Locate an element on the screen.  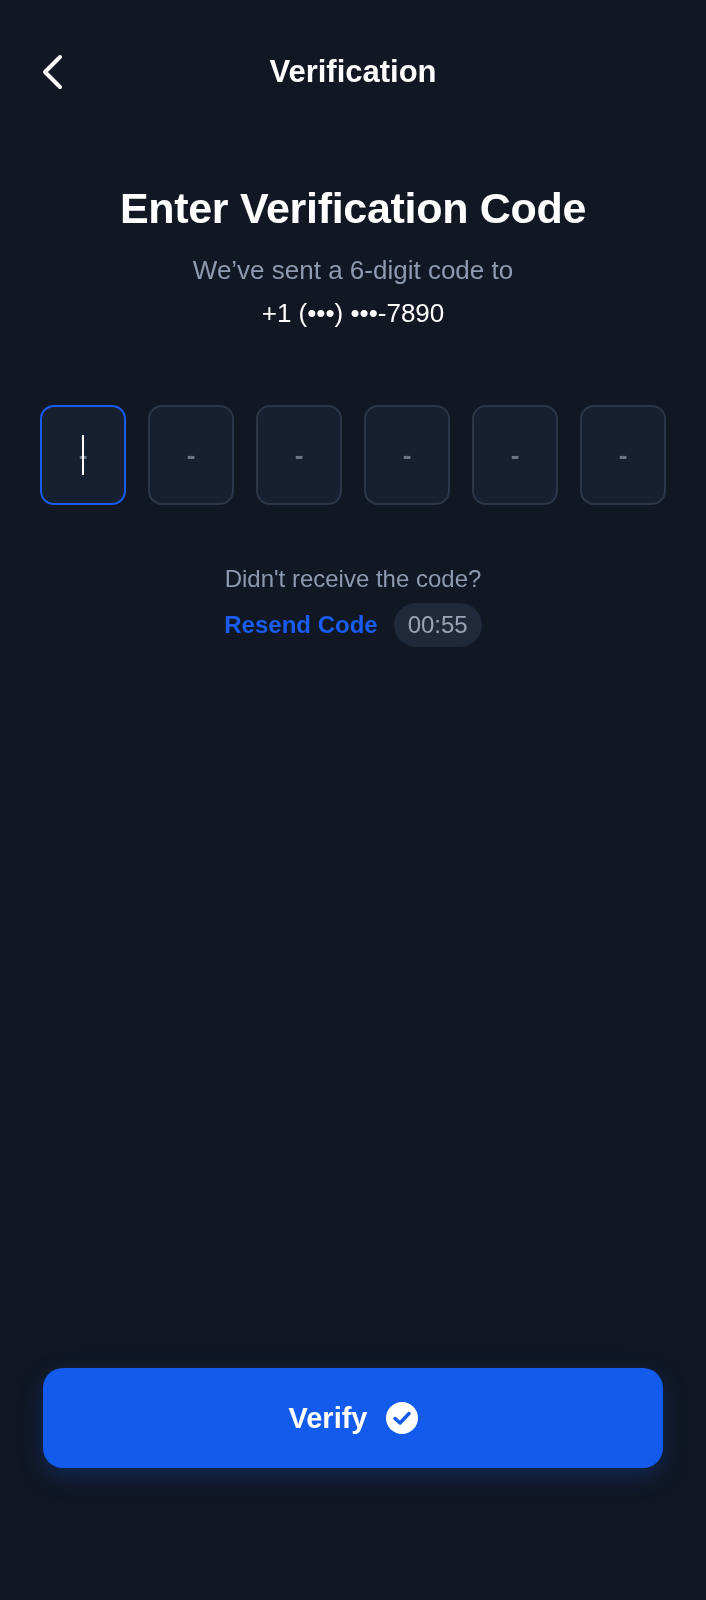
page-heading: Enter Verification Code is located at coordinates (353, 208).